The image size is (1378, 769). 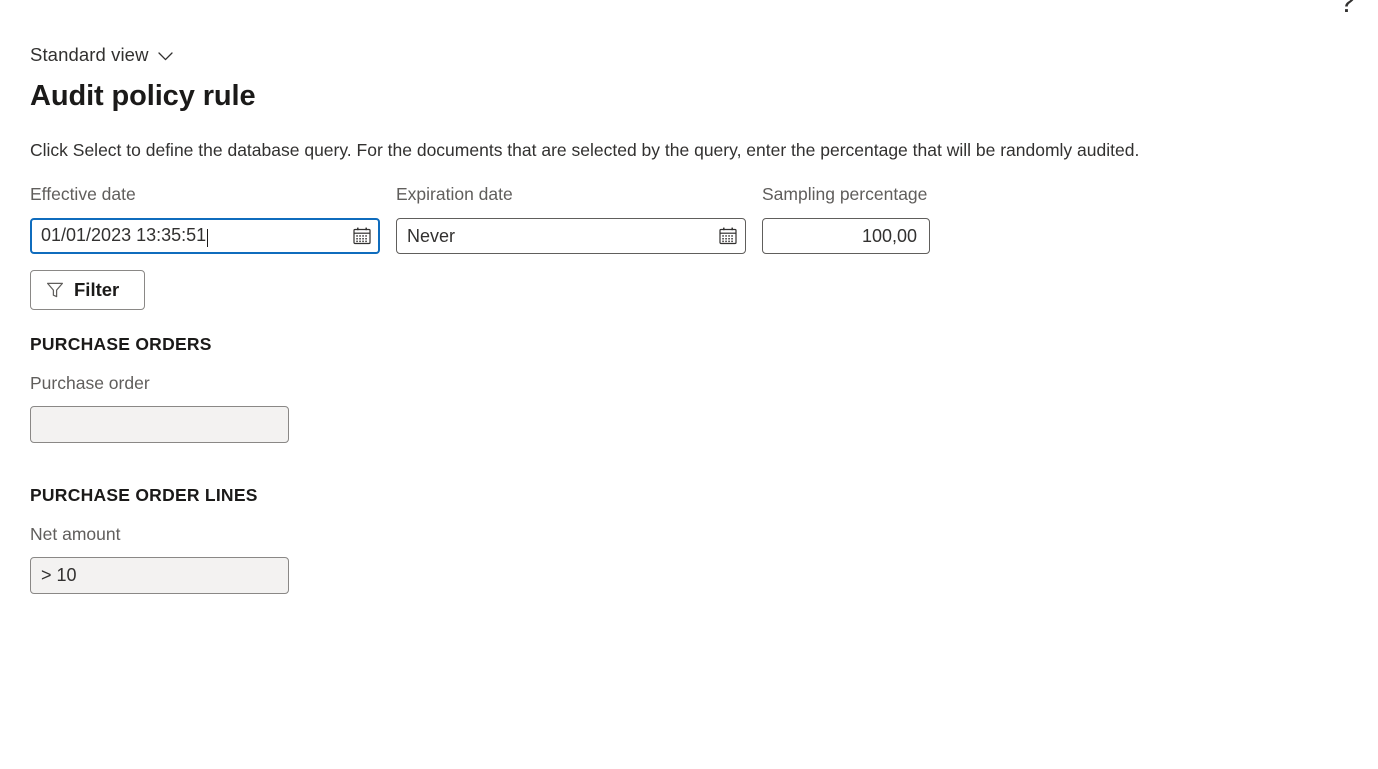 I want to click on filter-button-label: Filter, so click(x=97, y=289).